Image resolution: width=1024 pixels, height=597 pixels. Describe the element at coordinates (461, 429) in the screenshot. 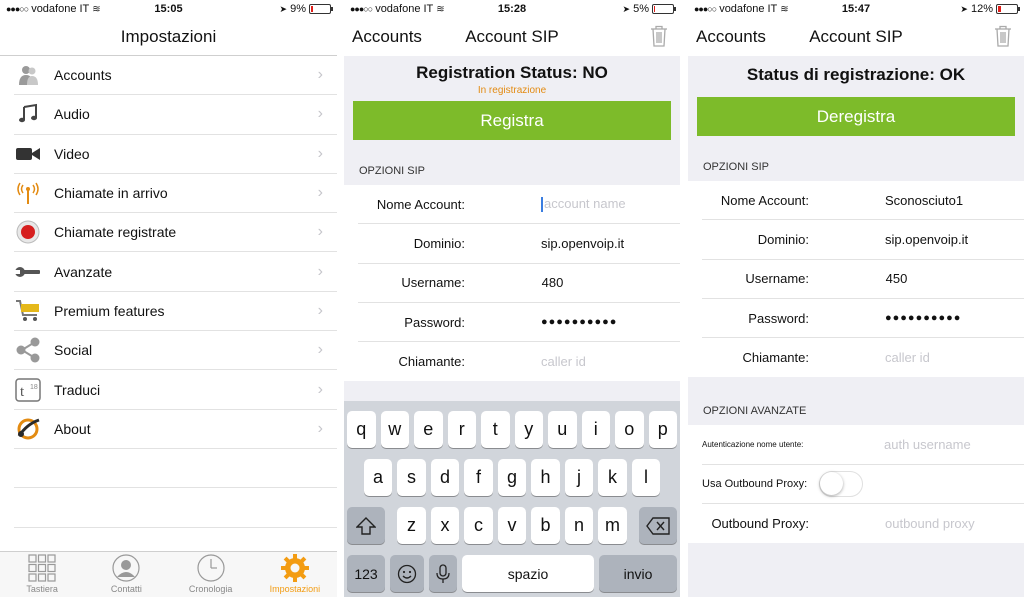

I see `key-r: r` at that location.